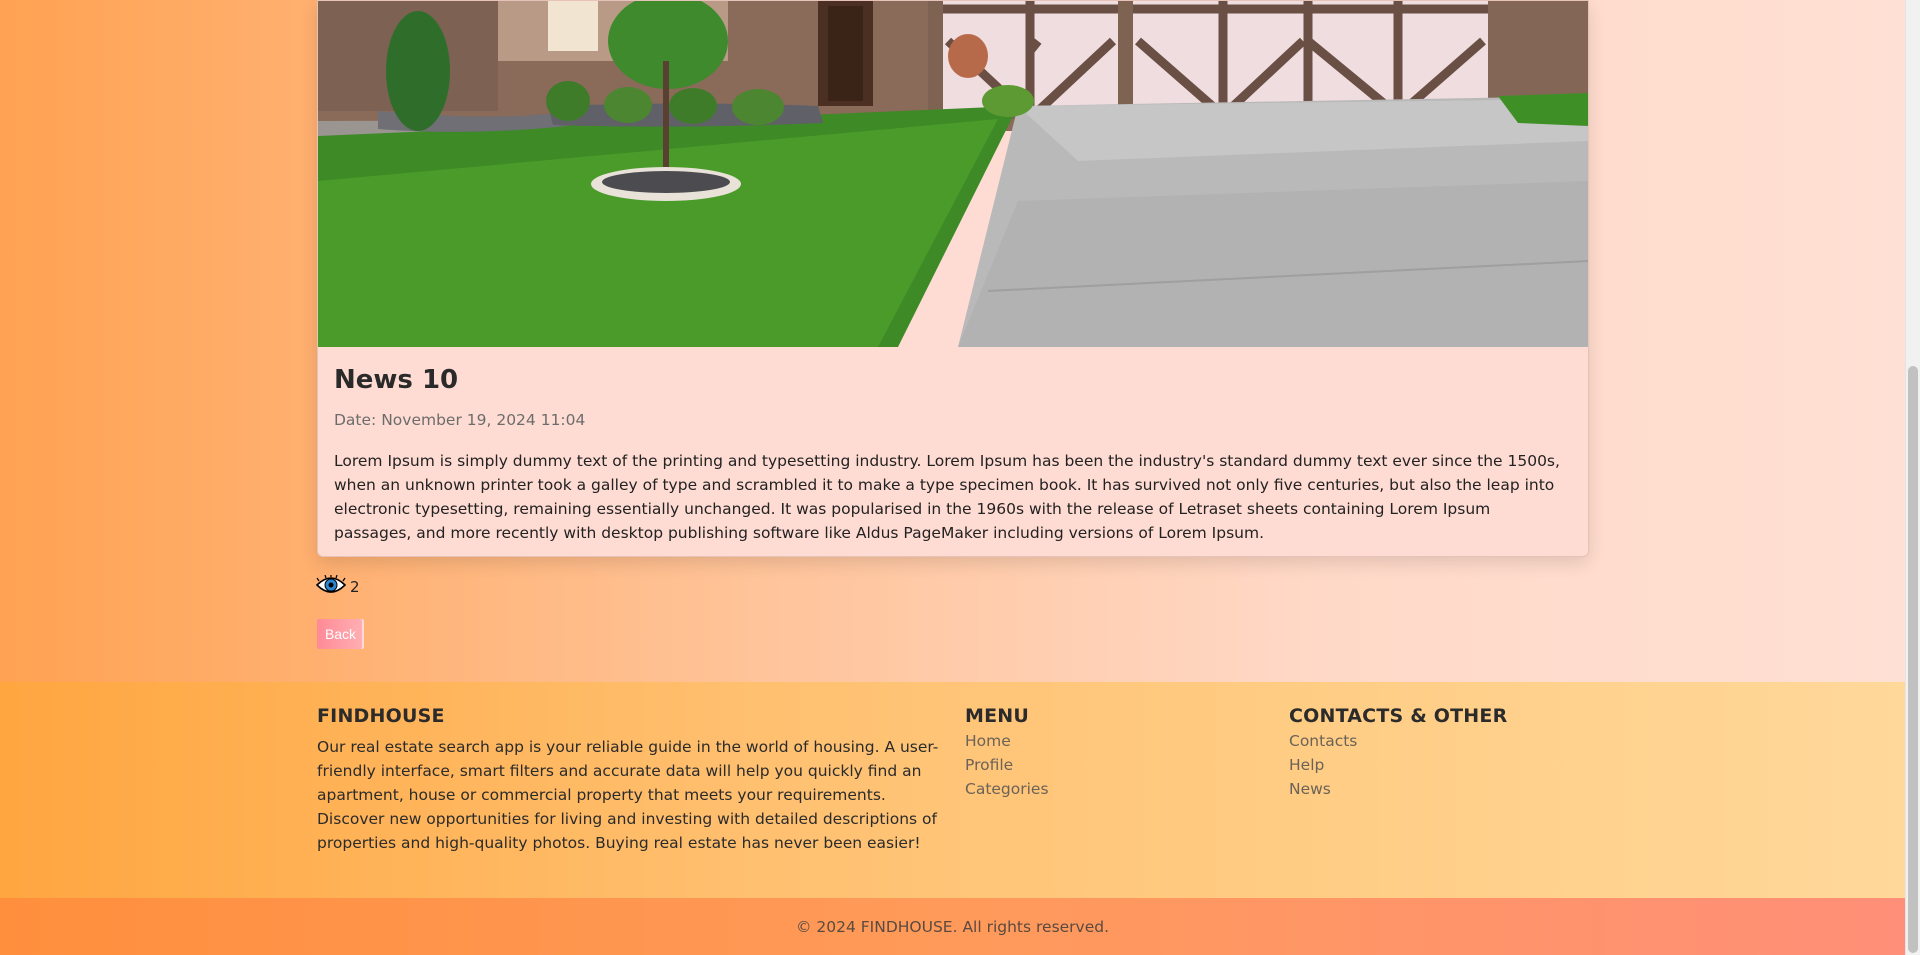  Describe the element at coordinates (1398, 789) in the screenshot. I see `footer-link-news: News` at that location.